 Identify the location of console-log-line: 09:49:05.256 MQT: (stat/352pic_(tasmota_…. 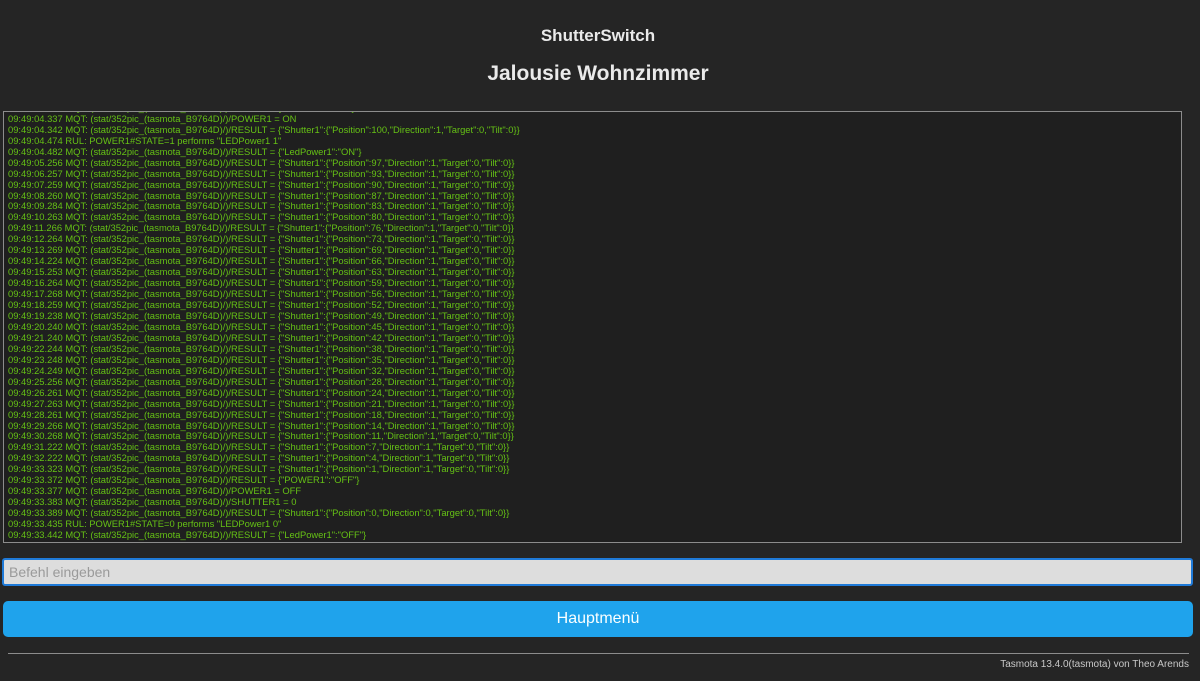
(261, 162).